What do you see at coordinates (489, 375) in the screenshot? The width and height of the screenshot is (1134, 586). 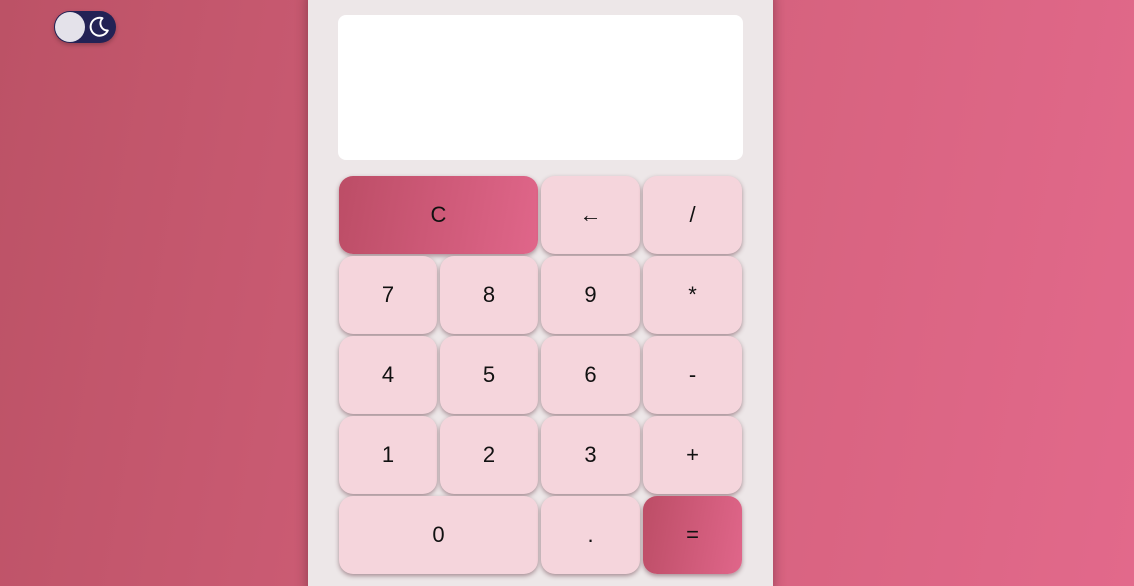 I see `digit-5-button: 5` at bounding box center [489, 375].